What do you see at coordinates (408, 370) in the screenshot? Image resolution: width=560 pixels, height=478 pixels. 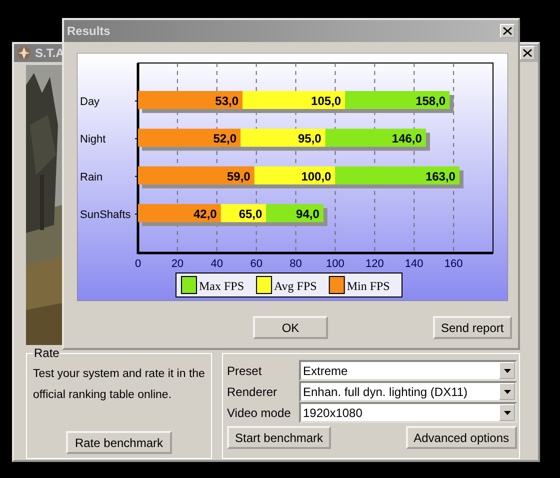 I see `dropdown: Extreme` at bounding box center [408, 370].